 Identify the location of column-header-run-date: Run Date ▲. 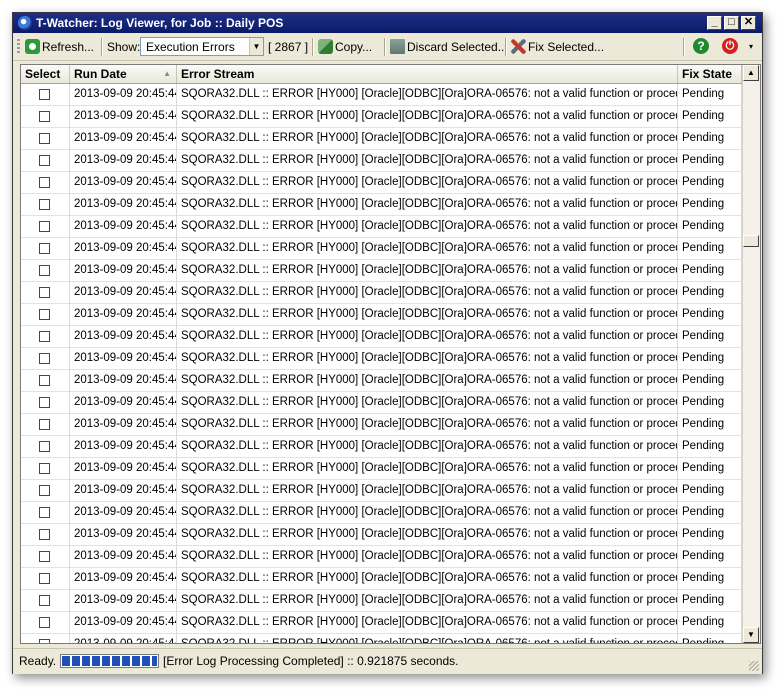
(123, 74).